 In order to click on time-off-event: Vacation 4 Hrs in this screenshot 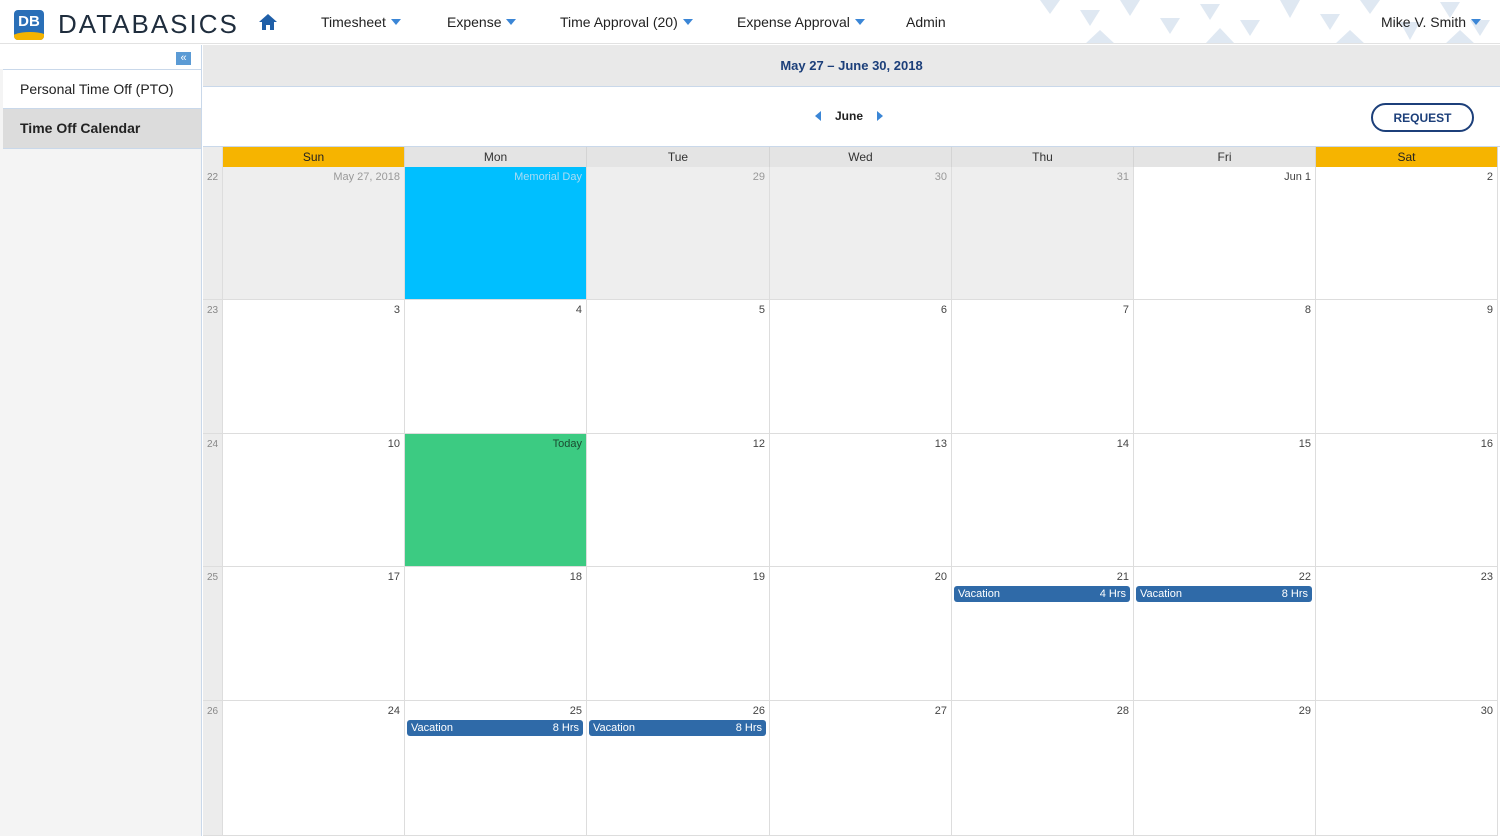, I will do `click(1042, 594)`.